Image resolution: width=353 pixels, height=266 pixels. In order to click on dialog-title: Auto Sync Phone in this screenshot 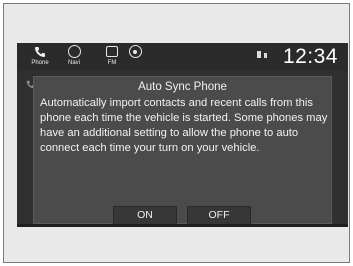, I will do `click(182, 87)`.